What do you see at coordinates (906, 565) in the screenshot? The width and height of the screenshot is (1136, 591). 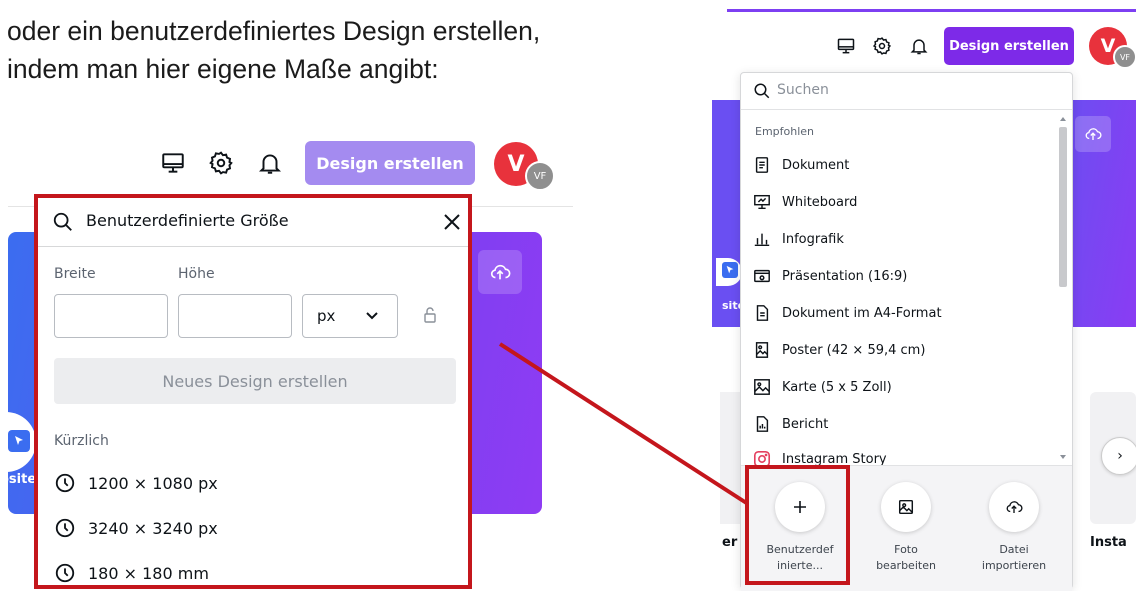 I see `quick-action-label: bearbeiten` at bounding box center [906, 565].